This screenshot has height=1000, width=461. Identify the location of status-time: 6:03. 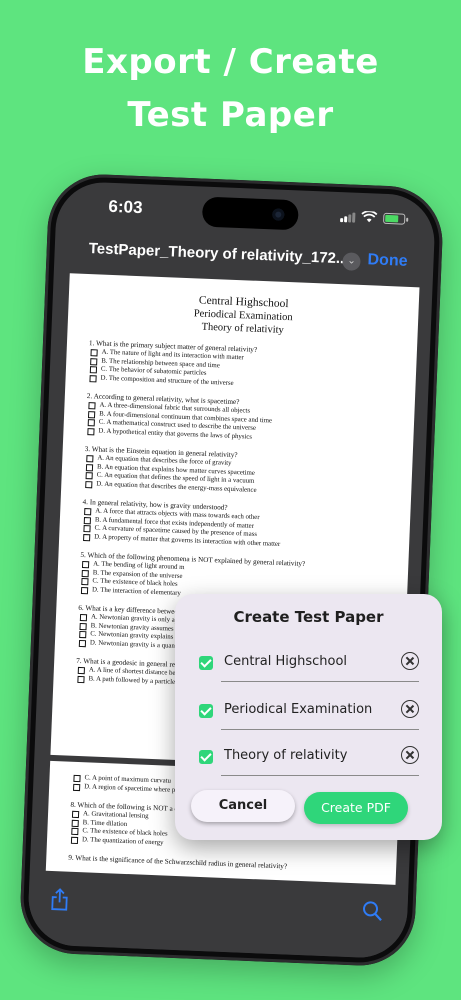
(125, 207).